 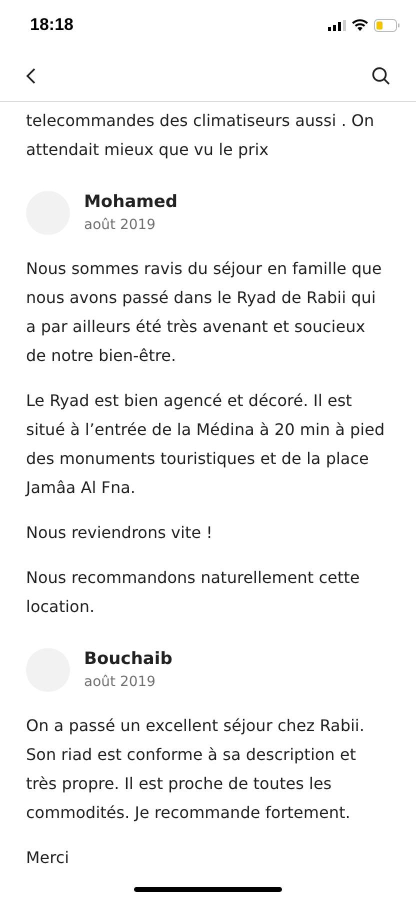 What do you see at coordinates (128, 659) in the screenshot?
I see `reviewer-name: Bouchaib` at bounding box center [128, 659].